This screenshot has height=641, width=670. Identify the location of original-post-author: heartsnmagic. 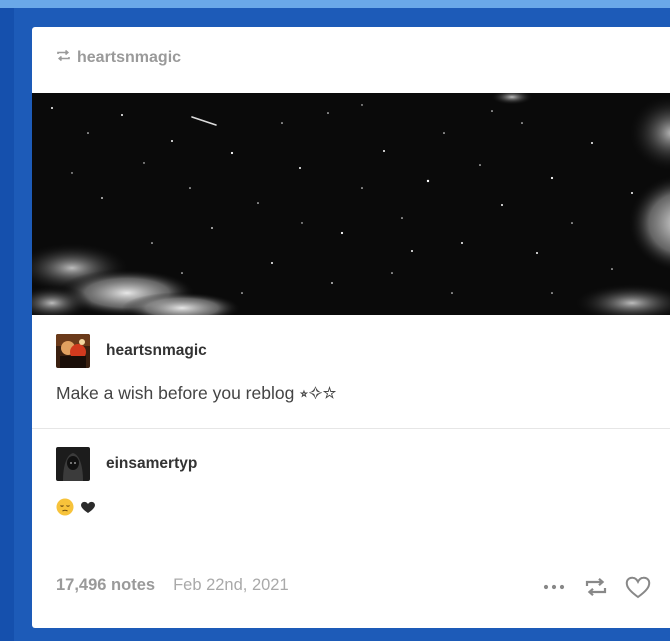
(131, 351).